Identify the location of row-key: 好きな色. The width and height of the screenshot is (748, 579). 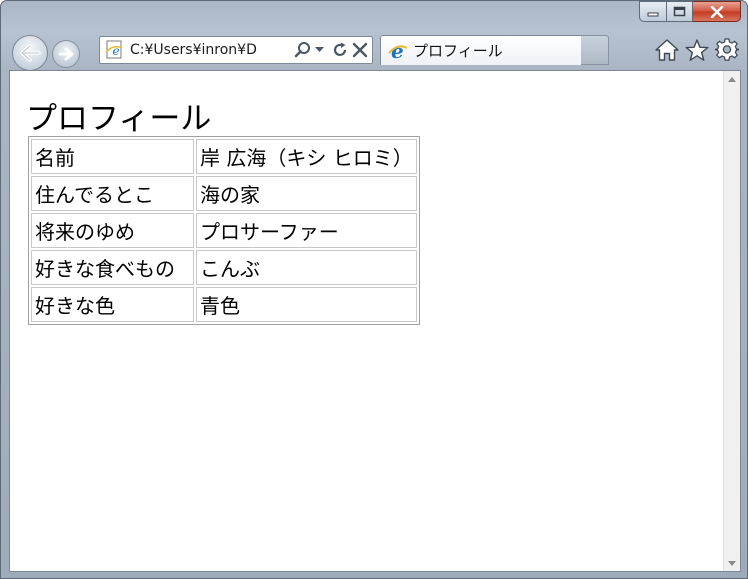
(112, 304).